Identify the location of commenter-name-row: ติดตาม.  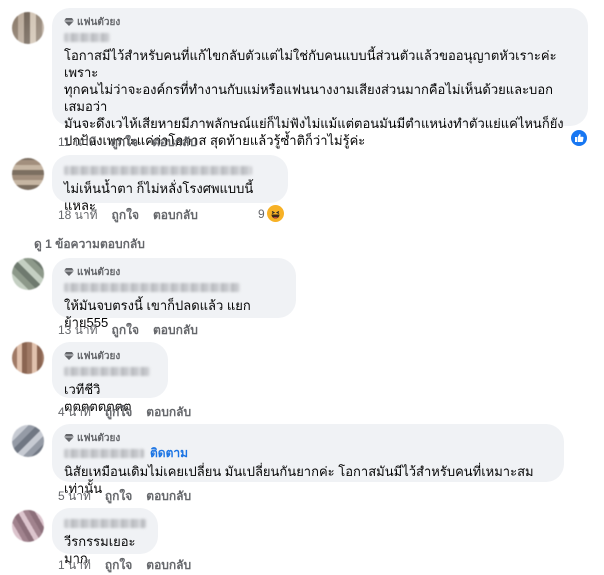
(308, 453).